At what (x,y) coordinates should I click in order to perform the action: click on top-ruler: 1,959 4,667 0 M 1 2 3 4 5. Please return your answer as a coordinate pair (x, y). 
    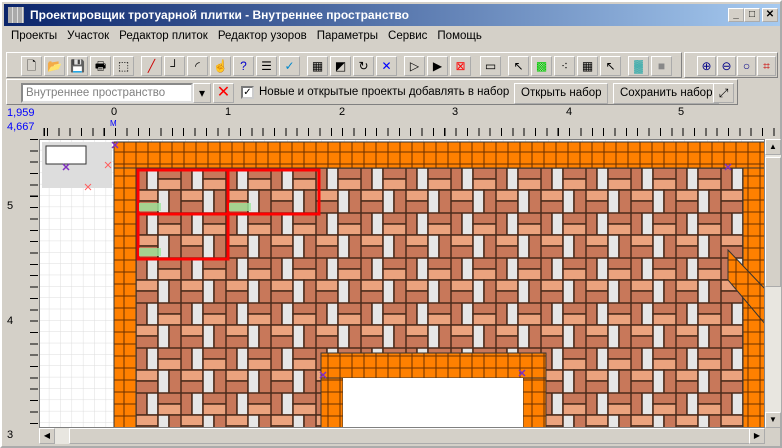
    Looking at the image, I should click on (392, 122).